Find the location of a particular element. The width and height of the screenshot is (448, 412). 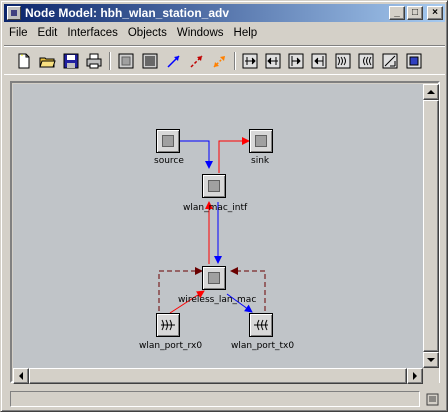

toolbar is located at coordinates (224, 60).